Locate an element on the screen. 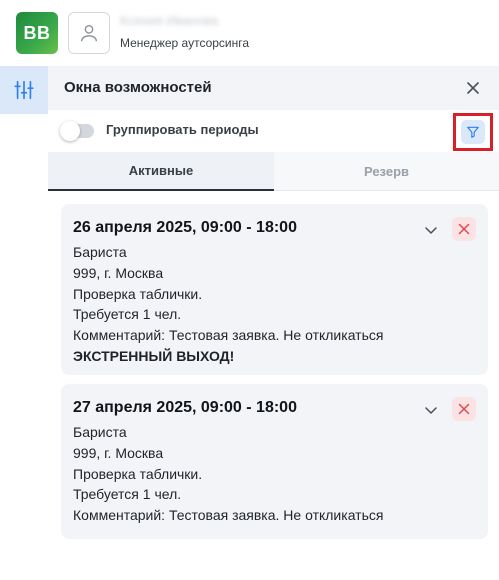 This screenshot has width=499, height=580. company-logo: BB is located at coordinates (37, 33).